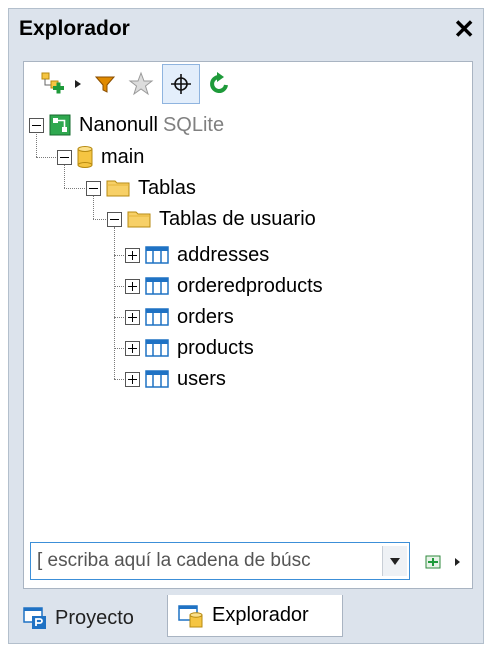  I want to click on search-input, so click(206, 561).